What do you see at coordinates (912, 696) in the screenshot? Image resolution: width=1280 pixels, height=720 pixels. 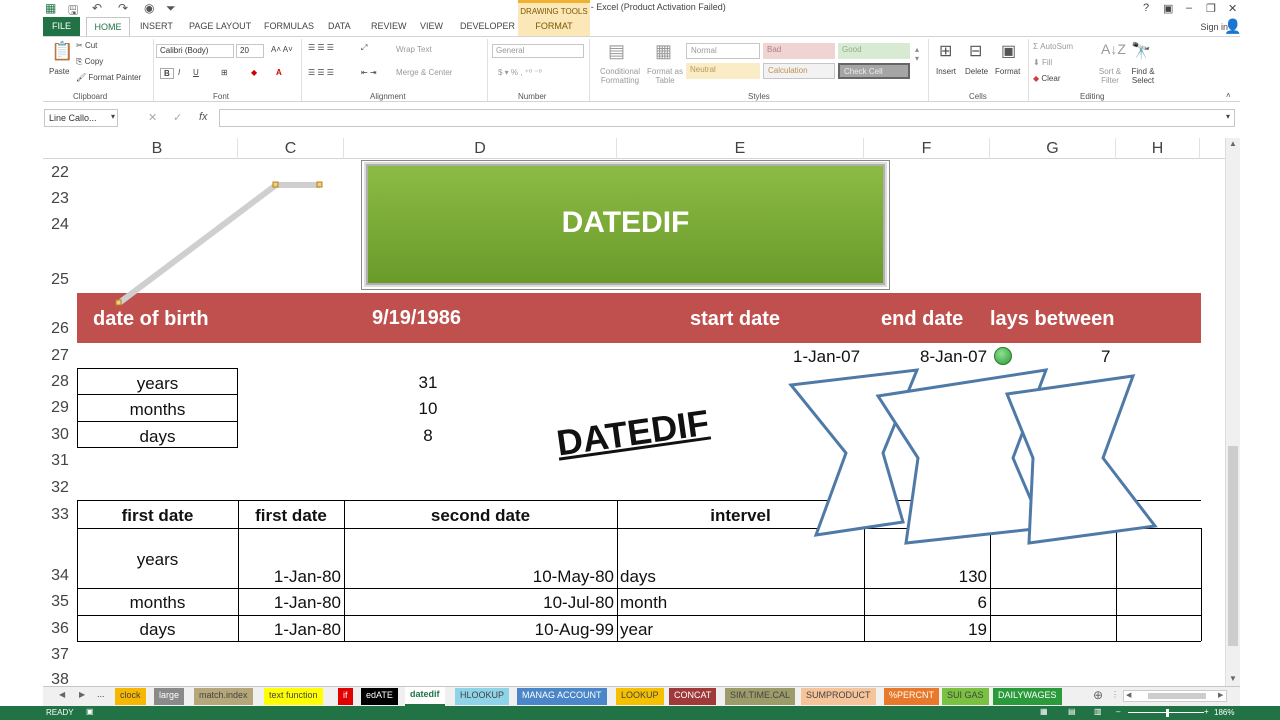 I see `sheet-tab-percnt: %PERCNT` at bounding box center [912, 696].